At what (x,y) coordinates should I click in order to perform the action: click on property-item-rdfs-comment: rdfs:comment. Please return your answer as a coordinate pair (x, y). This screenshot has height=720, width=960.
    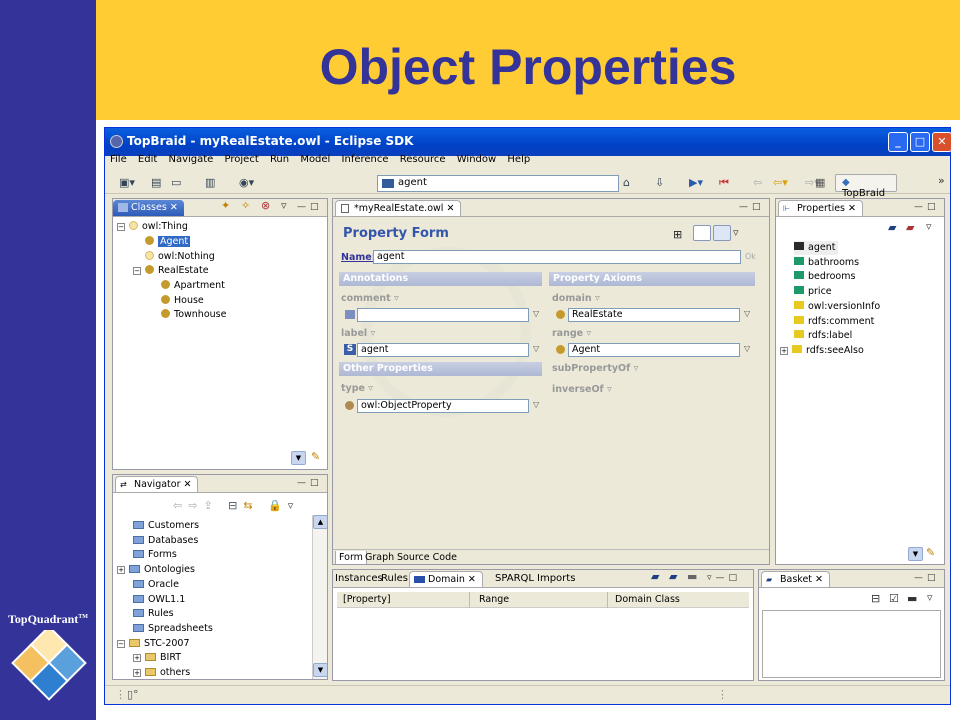
    Looking at the image, I should click on (834, 322).